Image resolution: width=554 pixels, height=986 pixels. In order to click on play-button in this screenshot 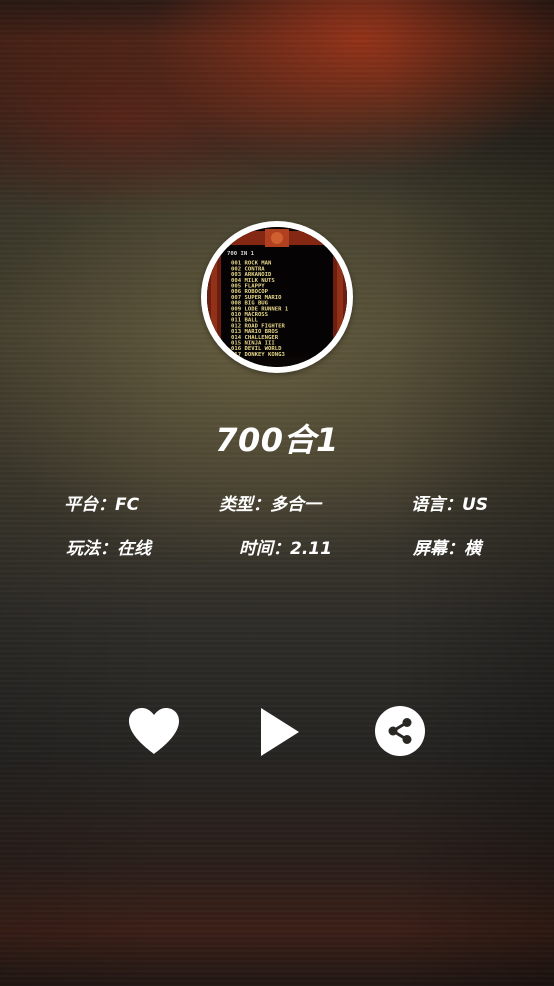, I will do `click(278, 732)`.